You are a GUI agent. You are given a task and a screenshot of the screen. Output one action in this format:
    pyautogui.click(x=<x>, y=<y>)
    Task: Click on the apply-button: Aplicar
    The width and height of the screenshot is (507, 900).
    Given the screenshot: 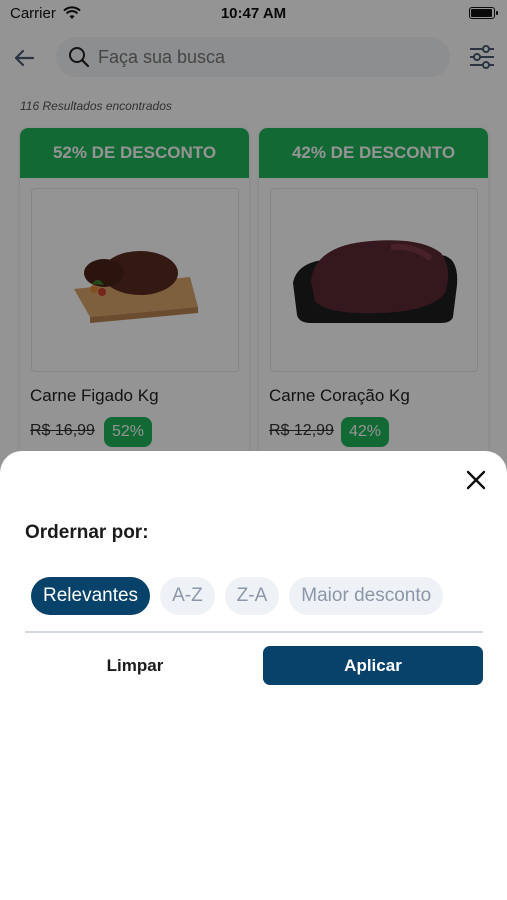 What is the action you would take?
    pyautogui.click(x=373, y=665)
    